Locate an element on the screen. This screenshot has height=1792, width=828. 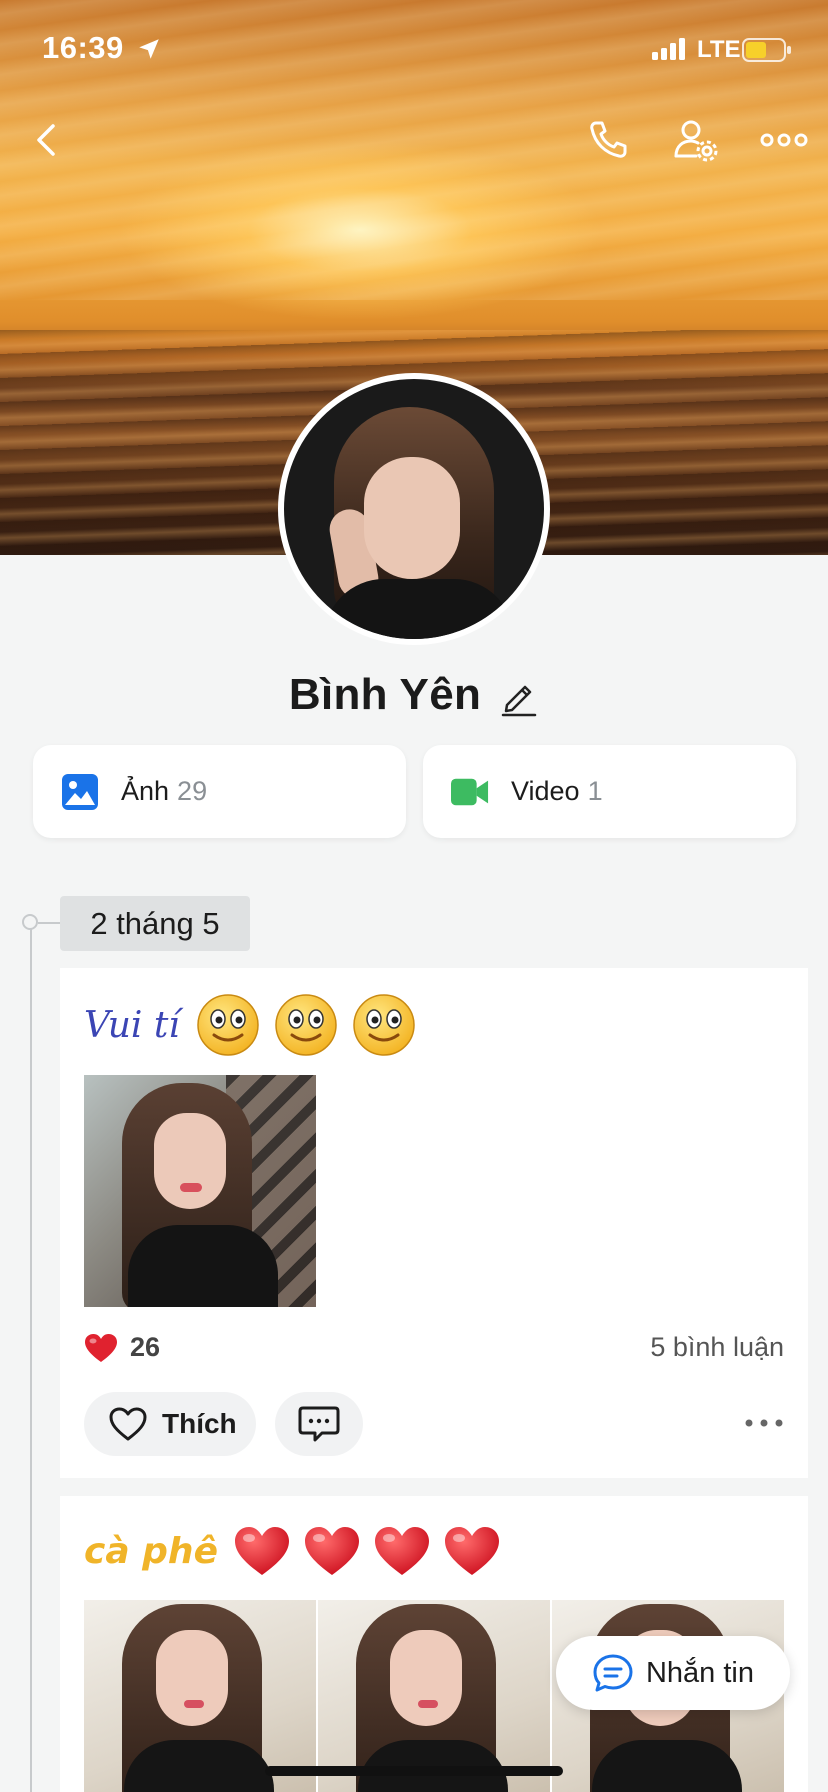
like-button: Thích is located at coordinates (170, 1424).